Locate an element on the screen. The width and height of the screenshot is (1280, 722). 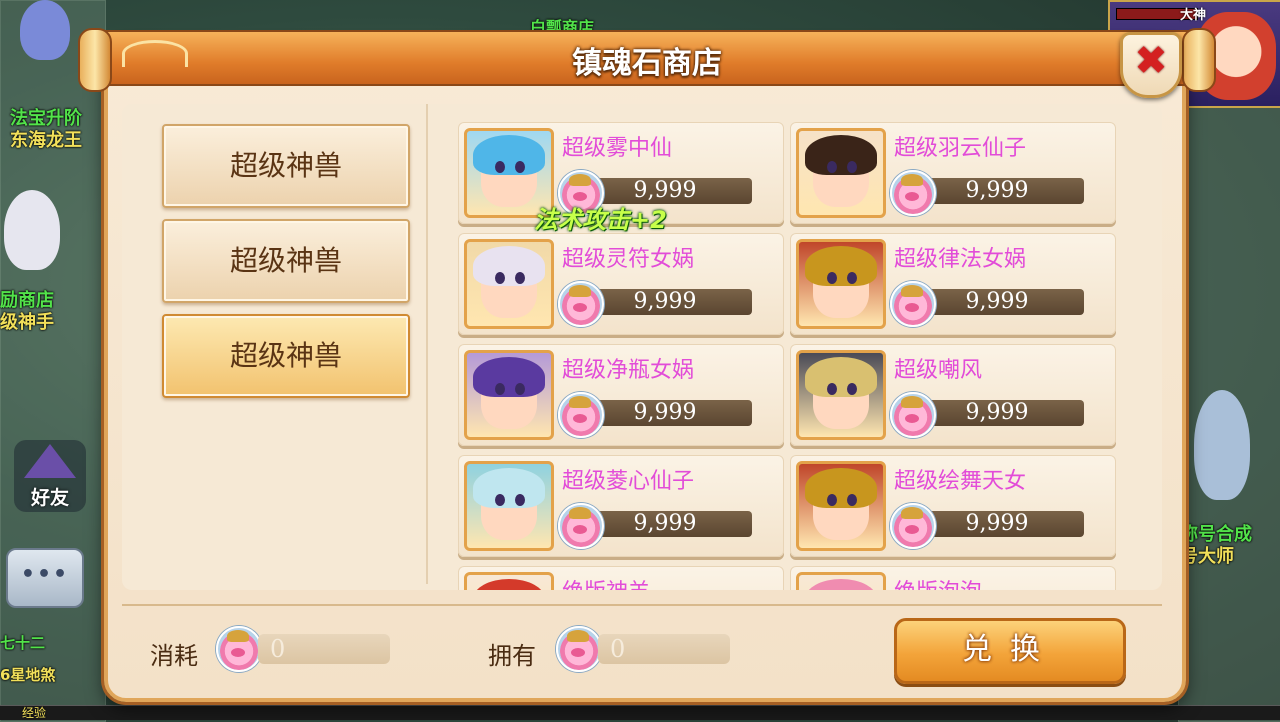
item-name: 绝版泡泡 is located at coordinates (938, 582).